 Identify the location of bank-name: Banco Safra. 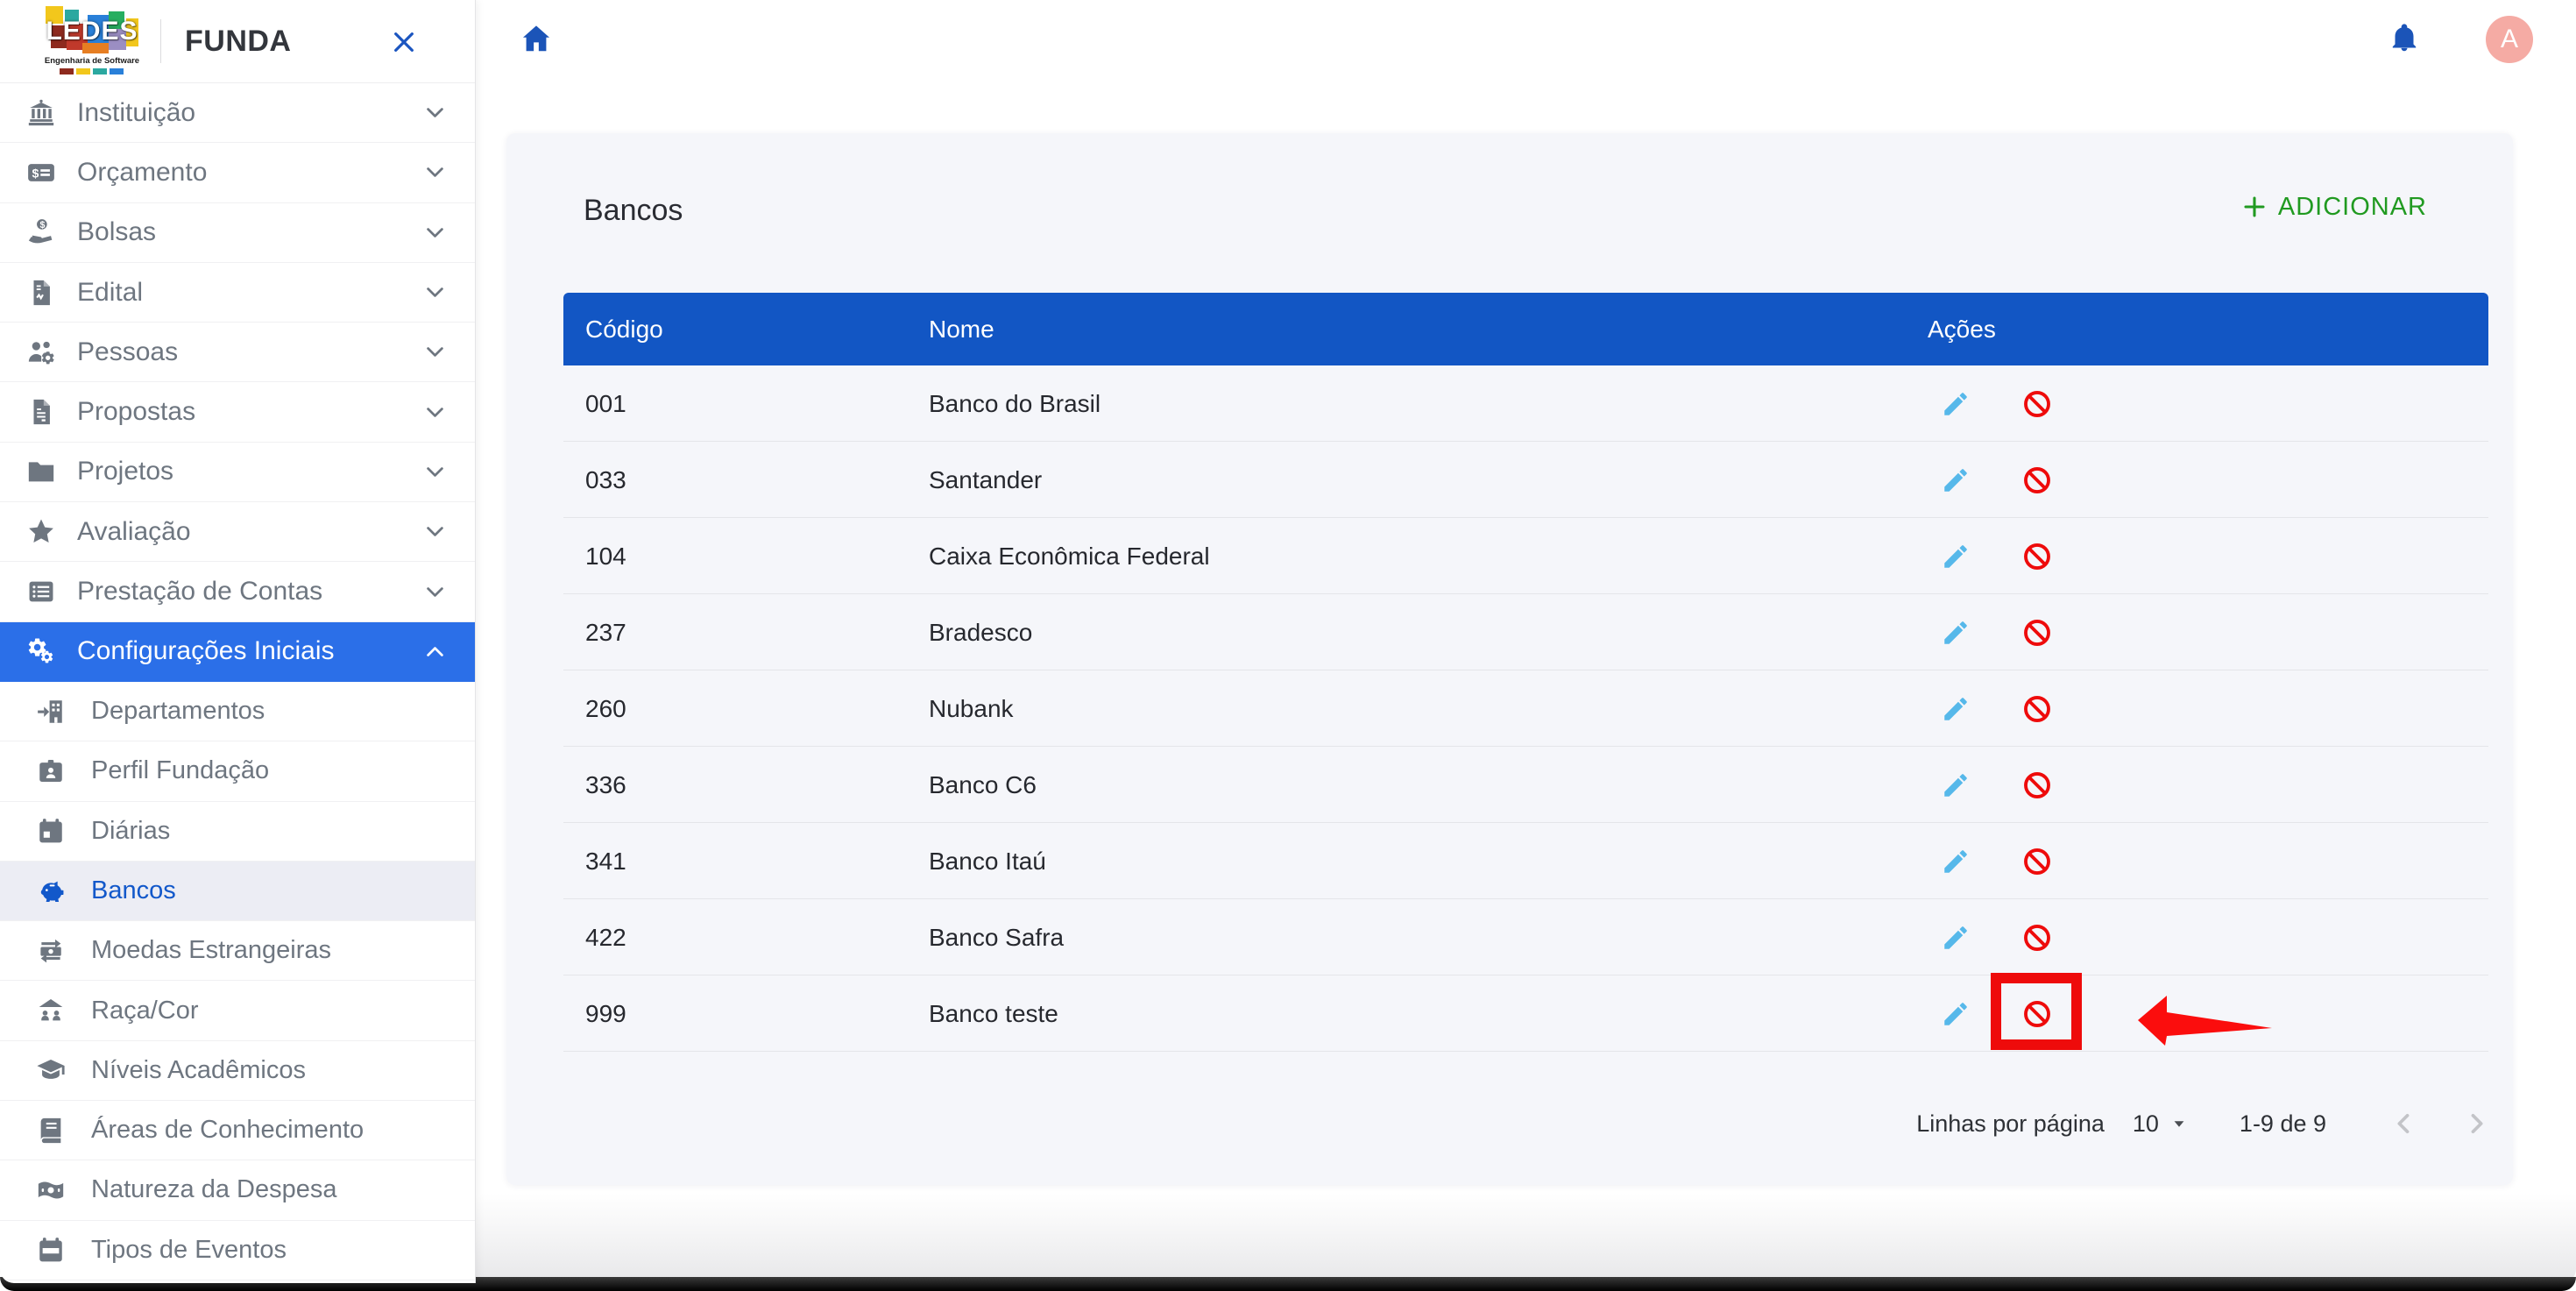
(997, 937).